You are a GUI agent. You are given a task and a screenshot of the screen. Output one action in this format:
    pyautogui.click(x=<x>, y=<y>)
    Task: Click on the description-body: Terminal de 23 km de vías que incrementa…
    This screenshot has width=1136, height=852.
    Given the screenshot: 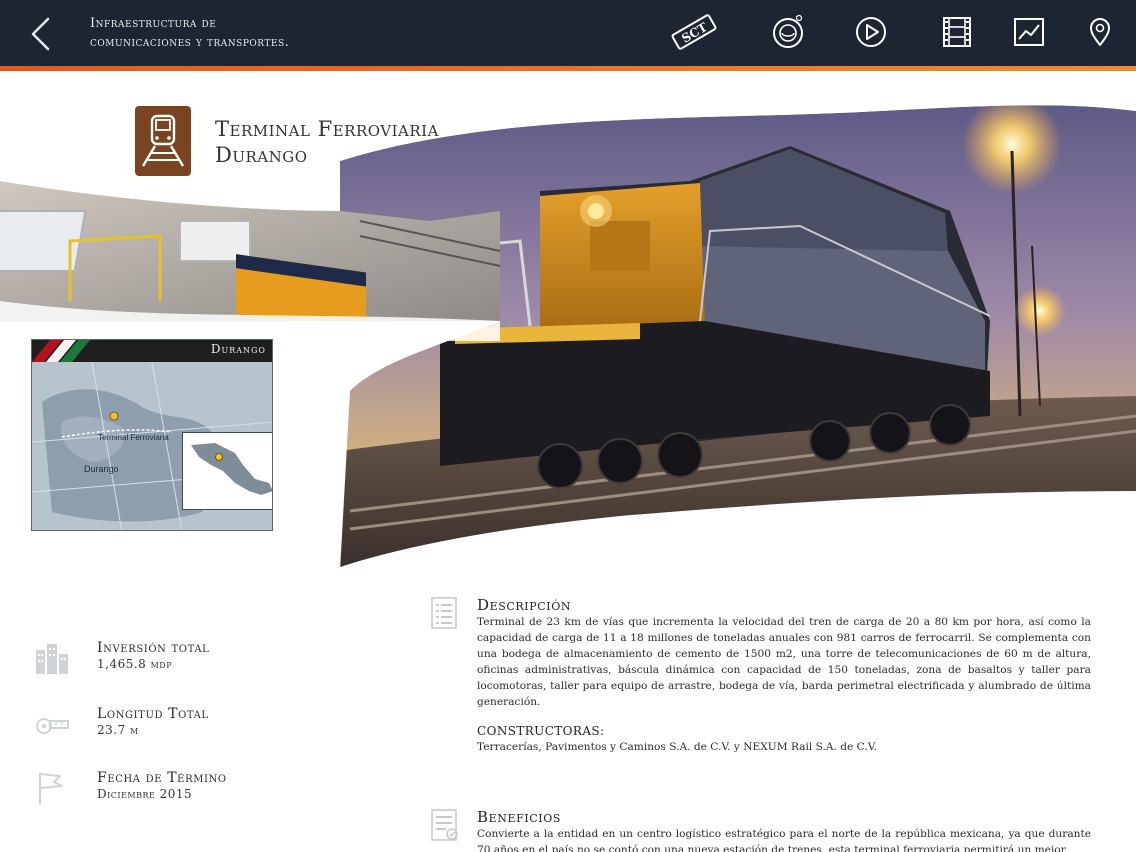 What is the action you would take?
    pyautogui.click(x=784, y=662)
    